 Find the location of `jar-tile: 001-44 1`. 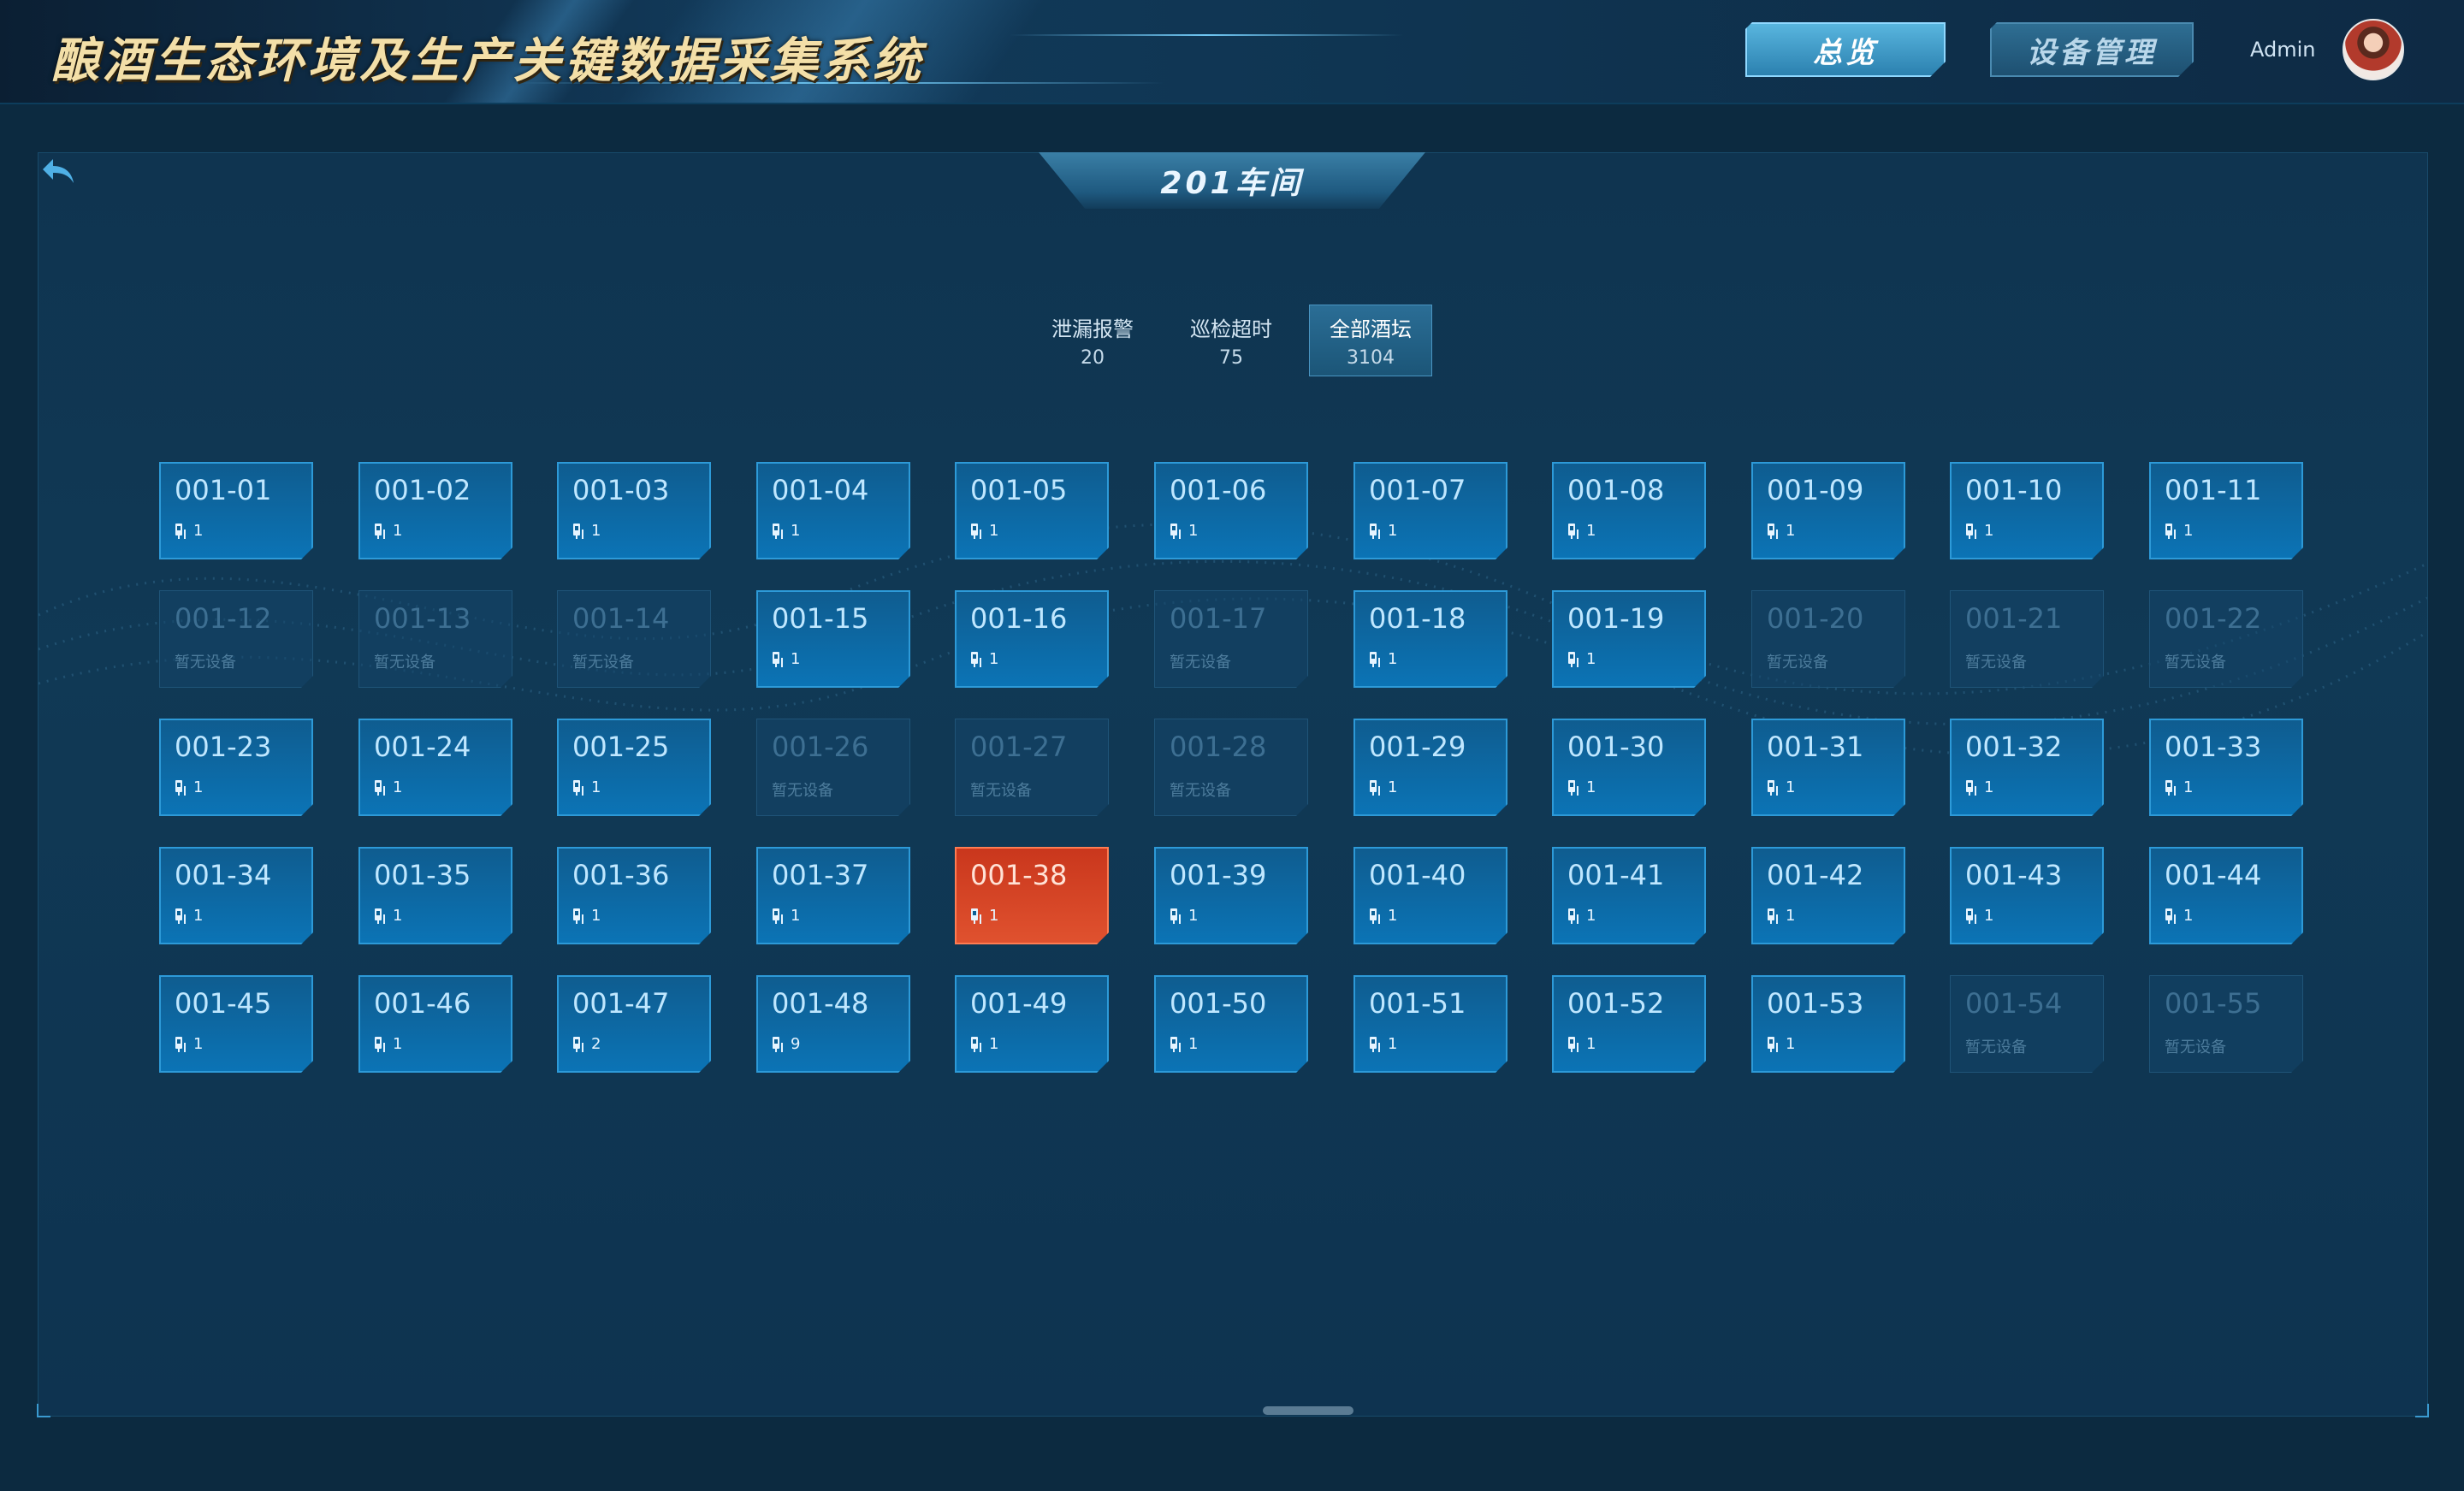

jar-tile: 001-44 1 is located at coordinates (2226, 895).